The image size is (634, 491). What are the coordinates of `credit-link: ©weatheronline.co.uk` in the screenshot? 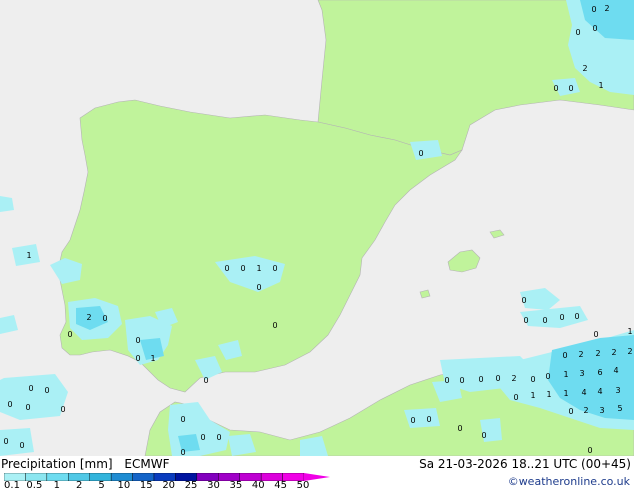 It's located at (569, 482).